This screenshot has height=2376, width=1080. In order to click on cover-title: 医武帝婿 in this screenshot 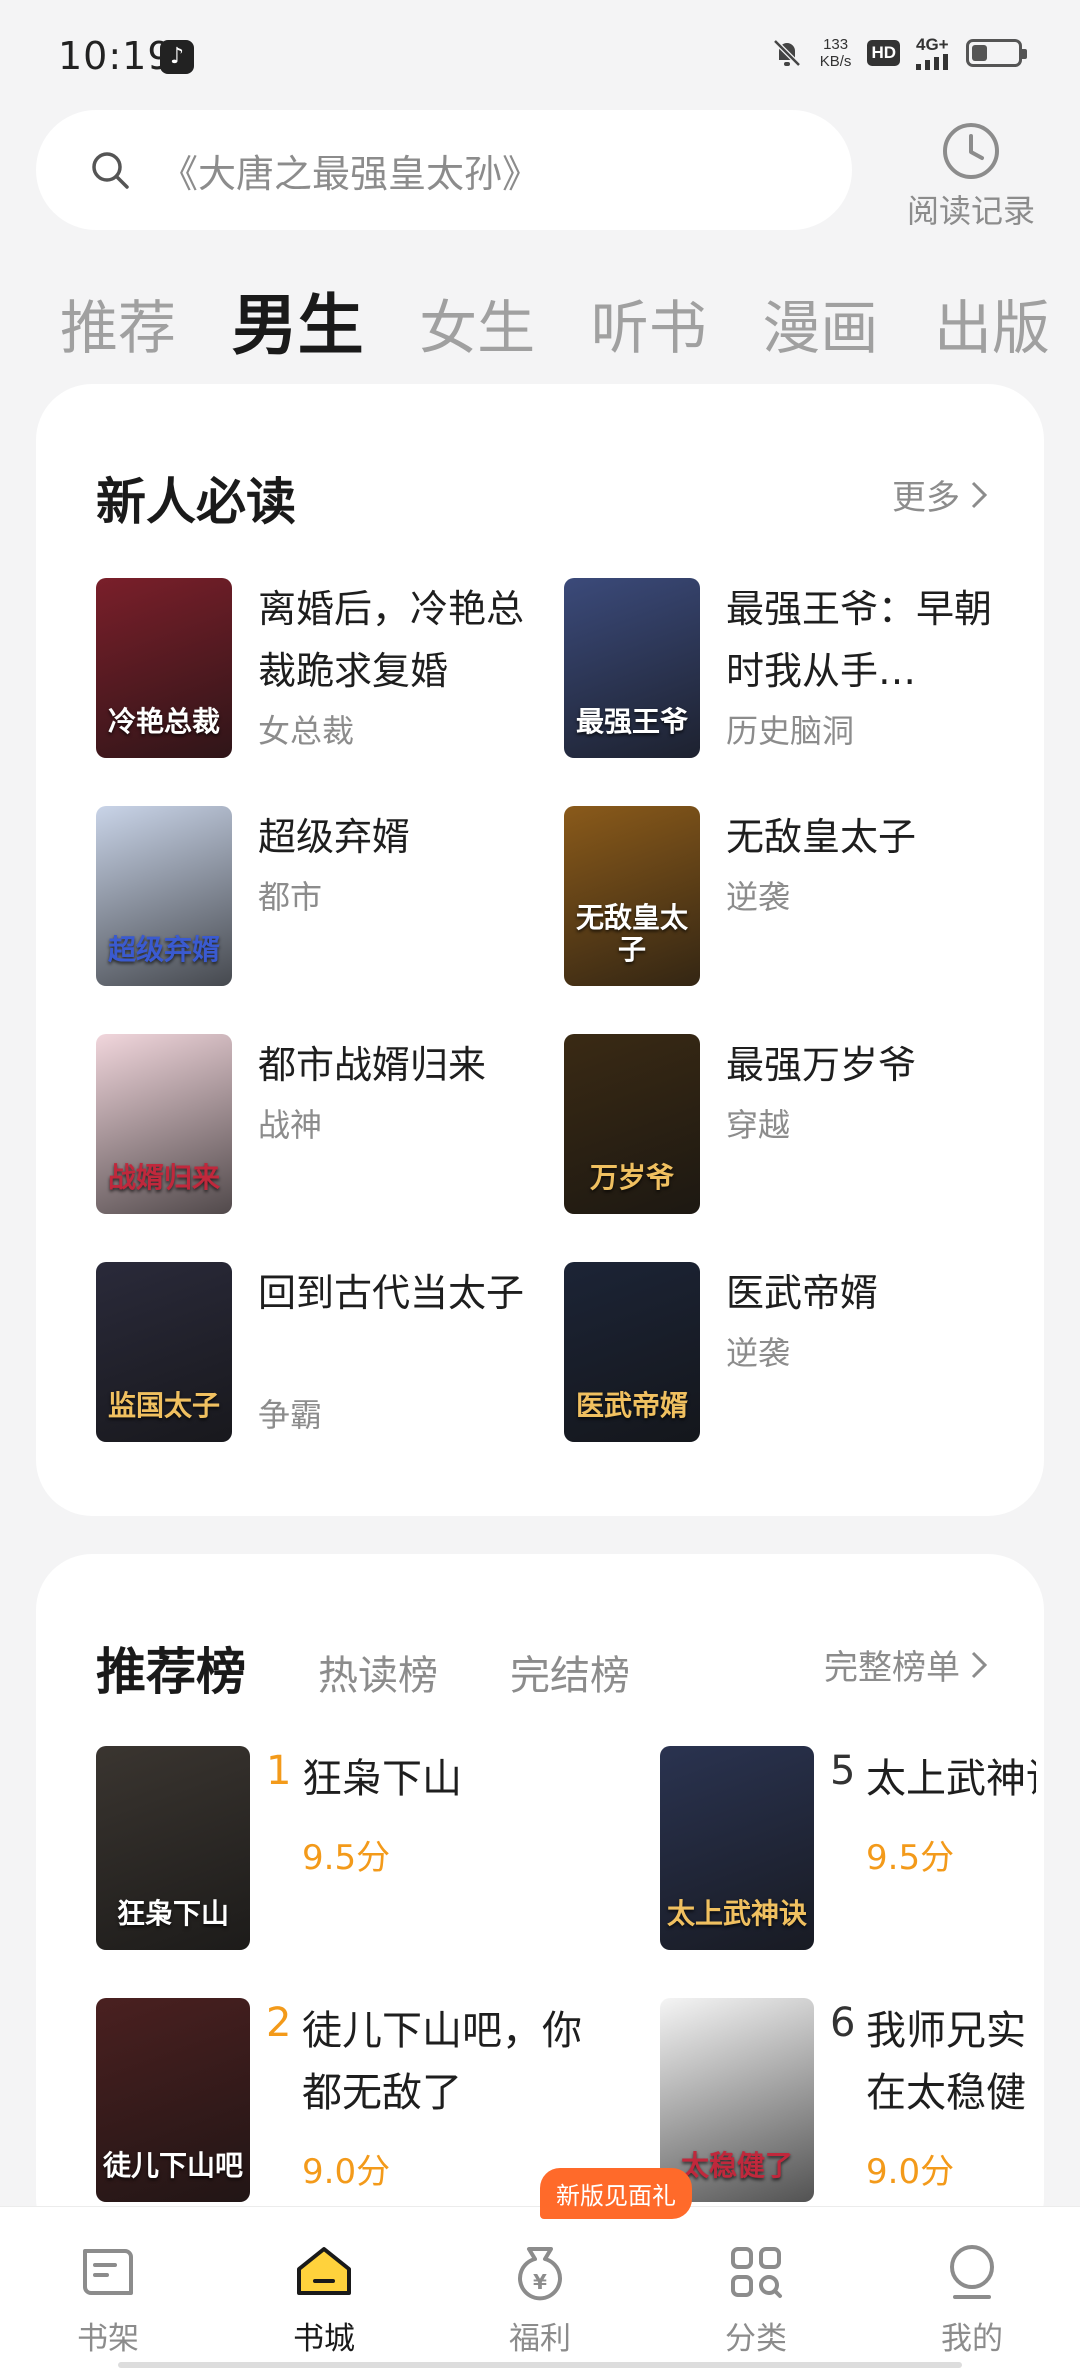, I will do `click(631, 1405)`.